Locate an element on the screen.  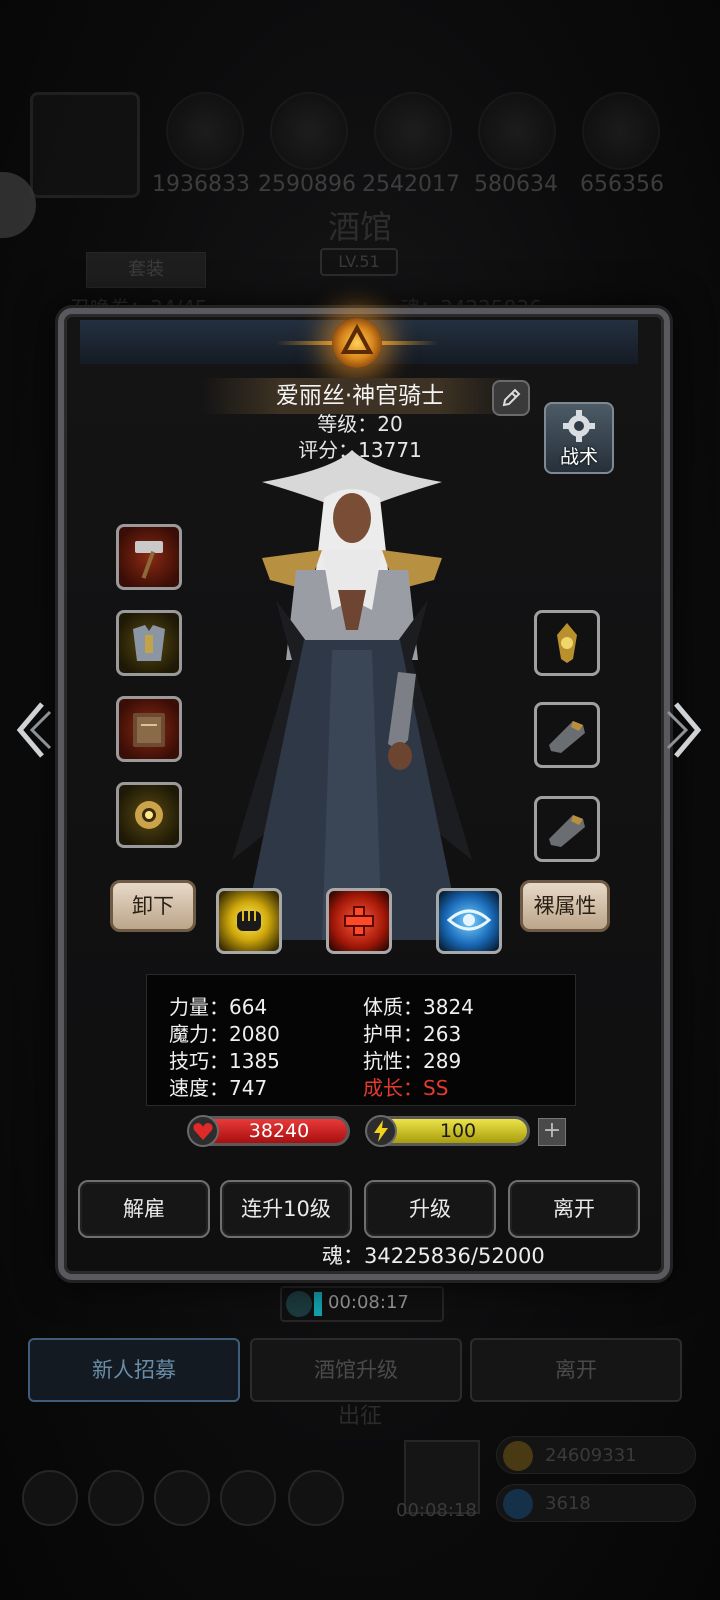
gold-value: 24609331 is located at coordinates (591, 1455).